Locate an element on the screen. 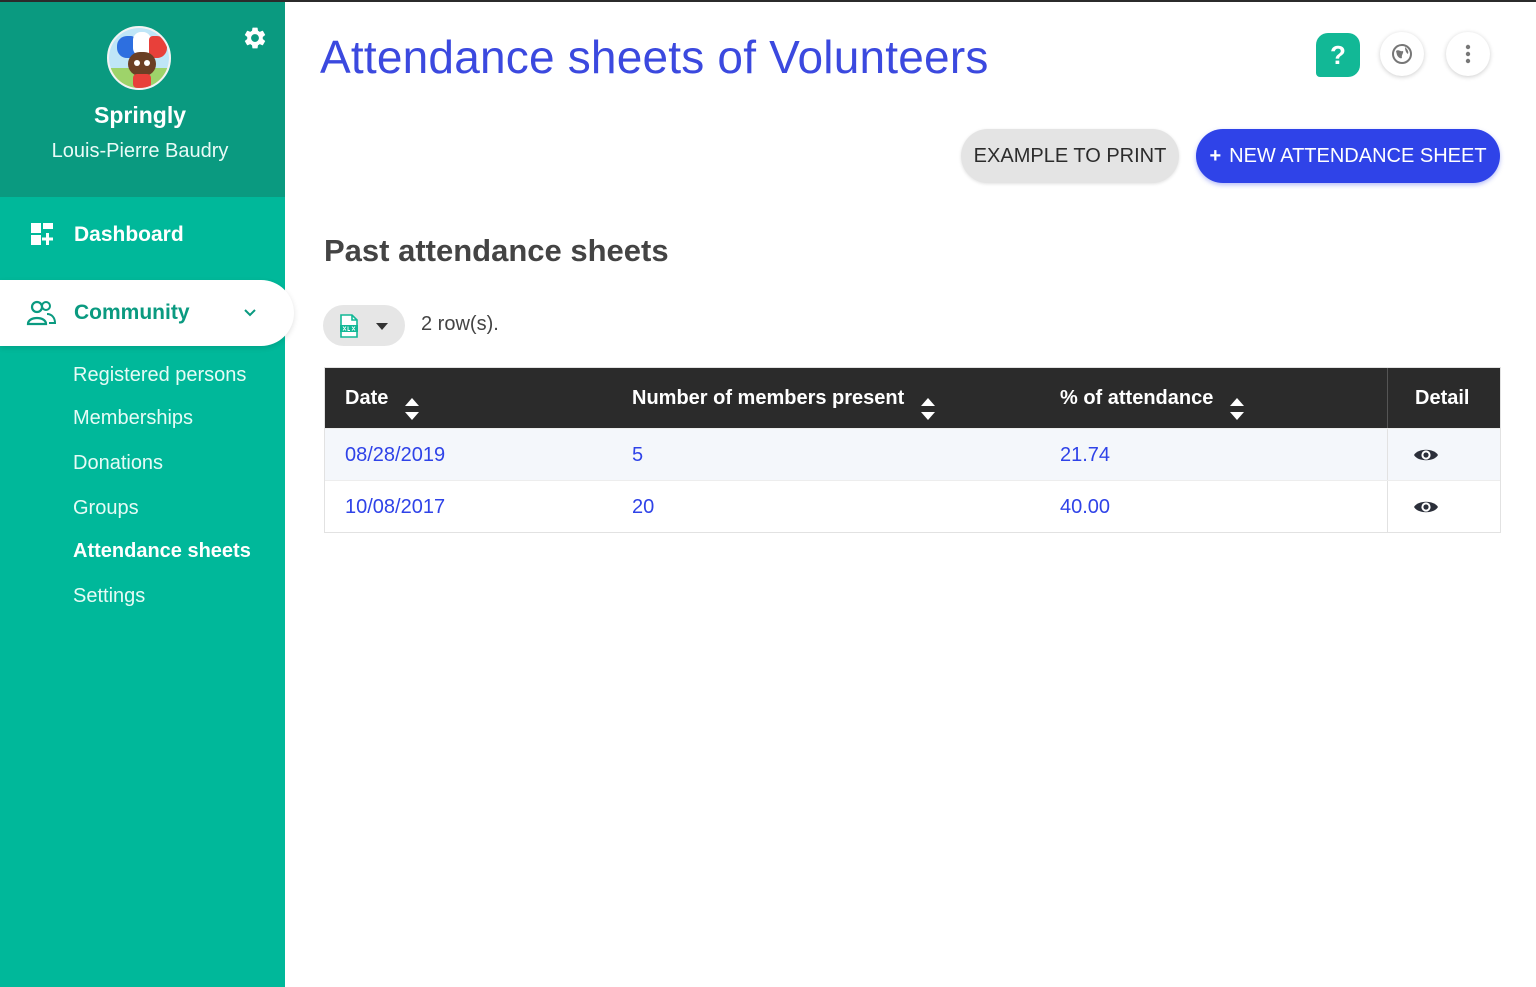  organization-logo is located at coordinates (139, 58).